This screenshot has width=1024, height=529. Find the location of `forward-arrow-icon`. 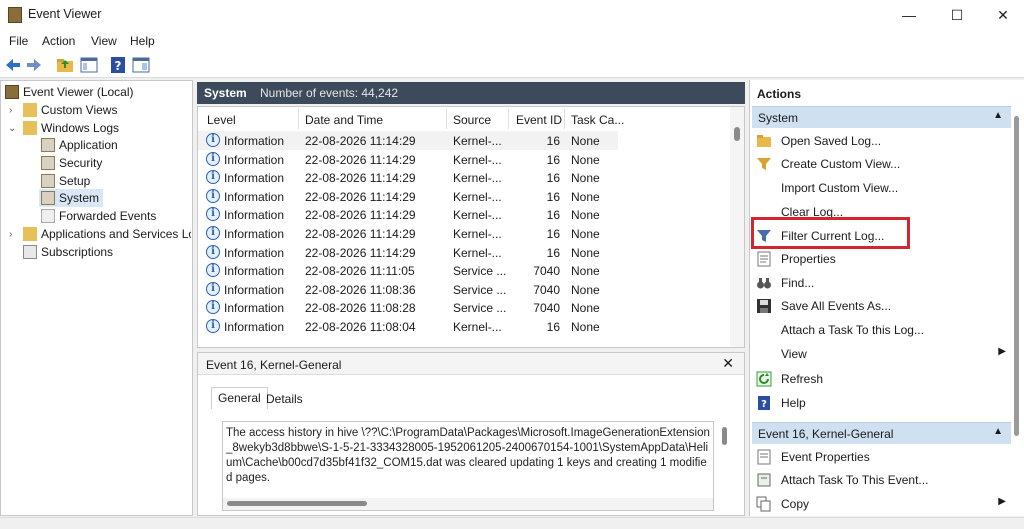

forward-arrow-icon is located at coordinates (34, 65).